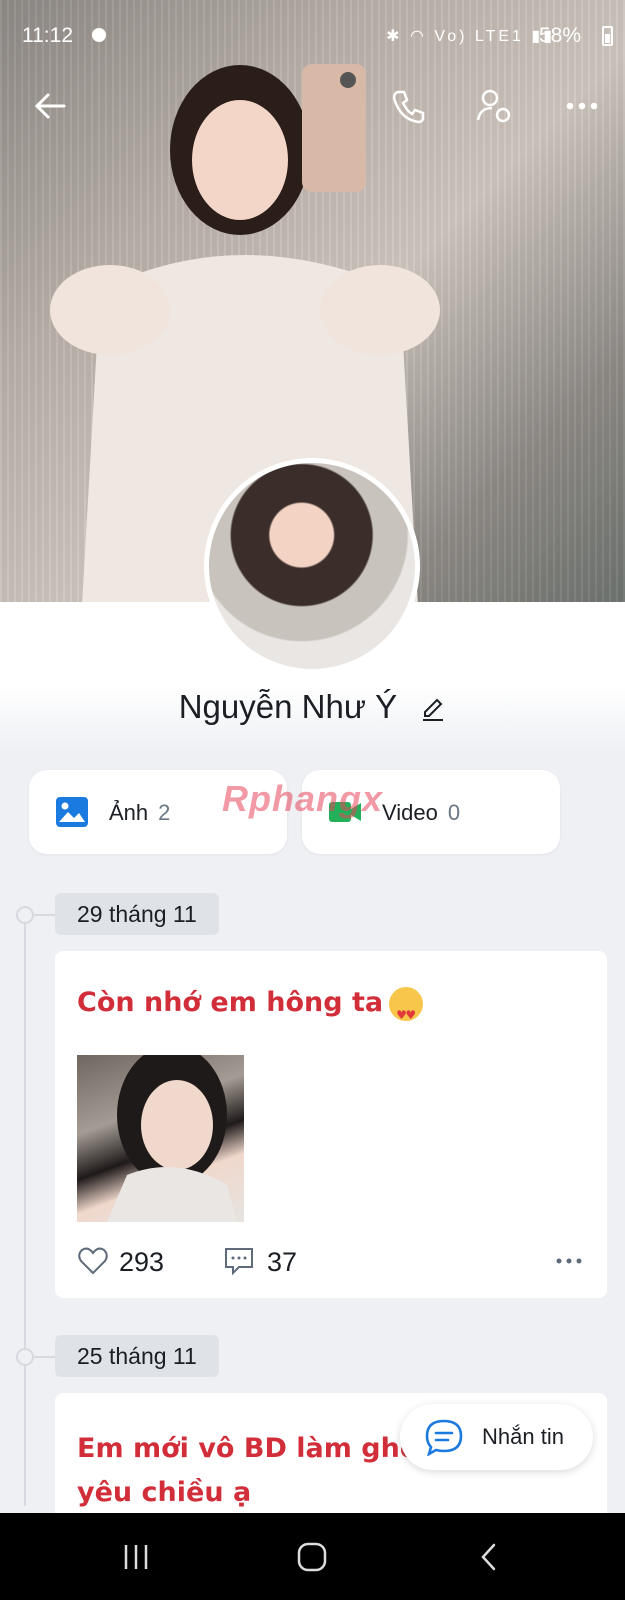  What do you see at coordinates (164, 812) in the screenshot?
I see `photos-count: 2` at bounding box center [164, 812].